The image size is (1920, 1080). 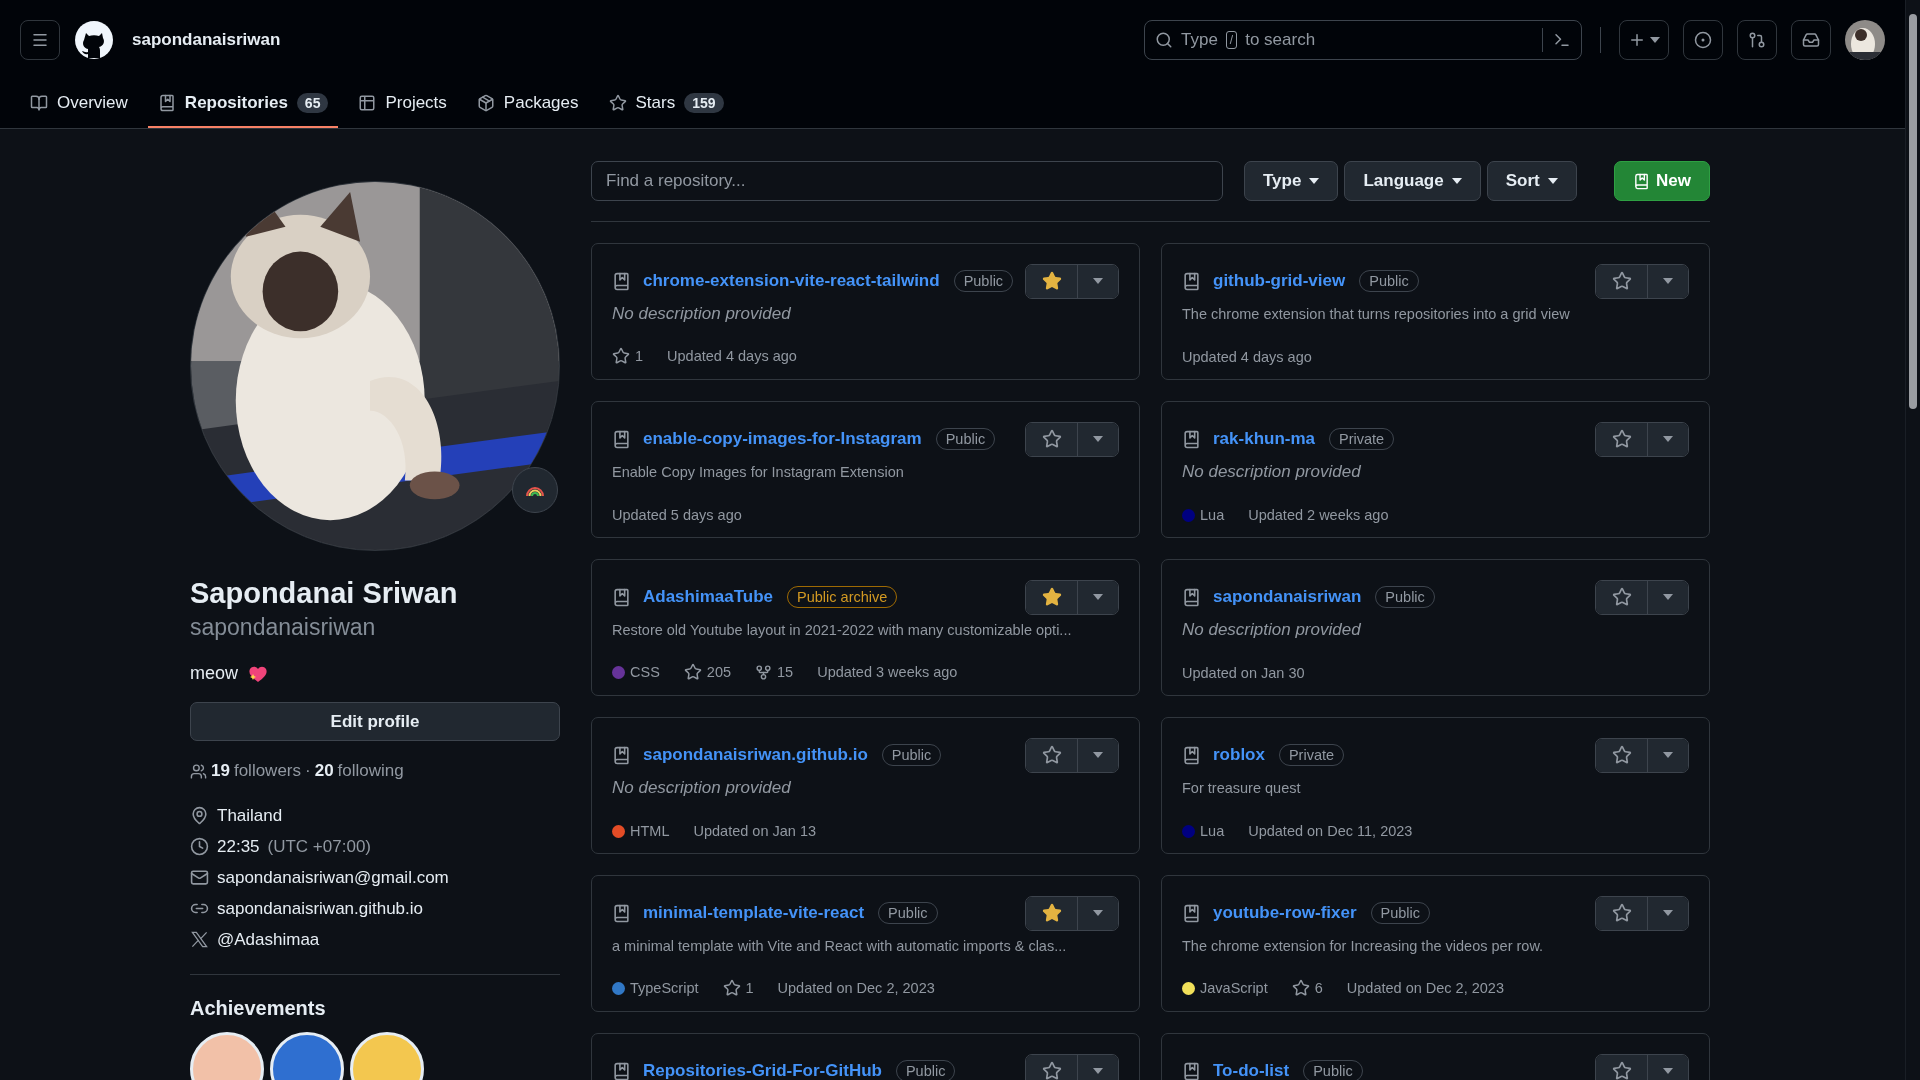 What do you see at coordinates (320, 908) in the screenshot?
I see `profile-detail: sapondanaisriwan.github.io` at bounding box center [320, 908].